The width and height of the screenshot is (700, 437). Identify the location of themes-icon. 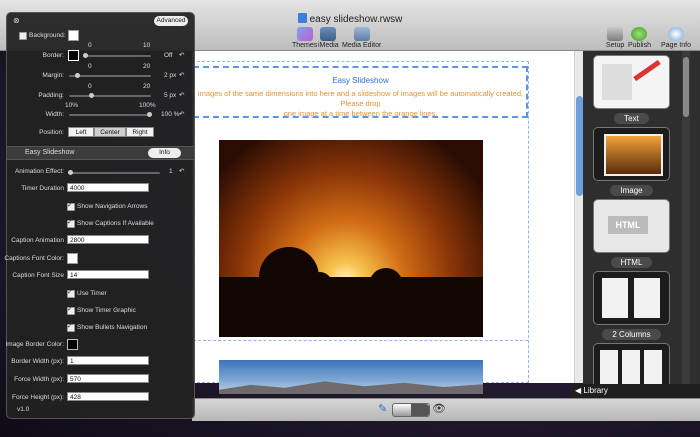
(304, 34).